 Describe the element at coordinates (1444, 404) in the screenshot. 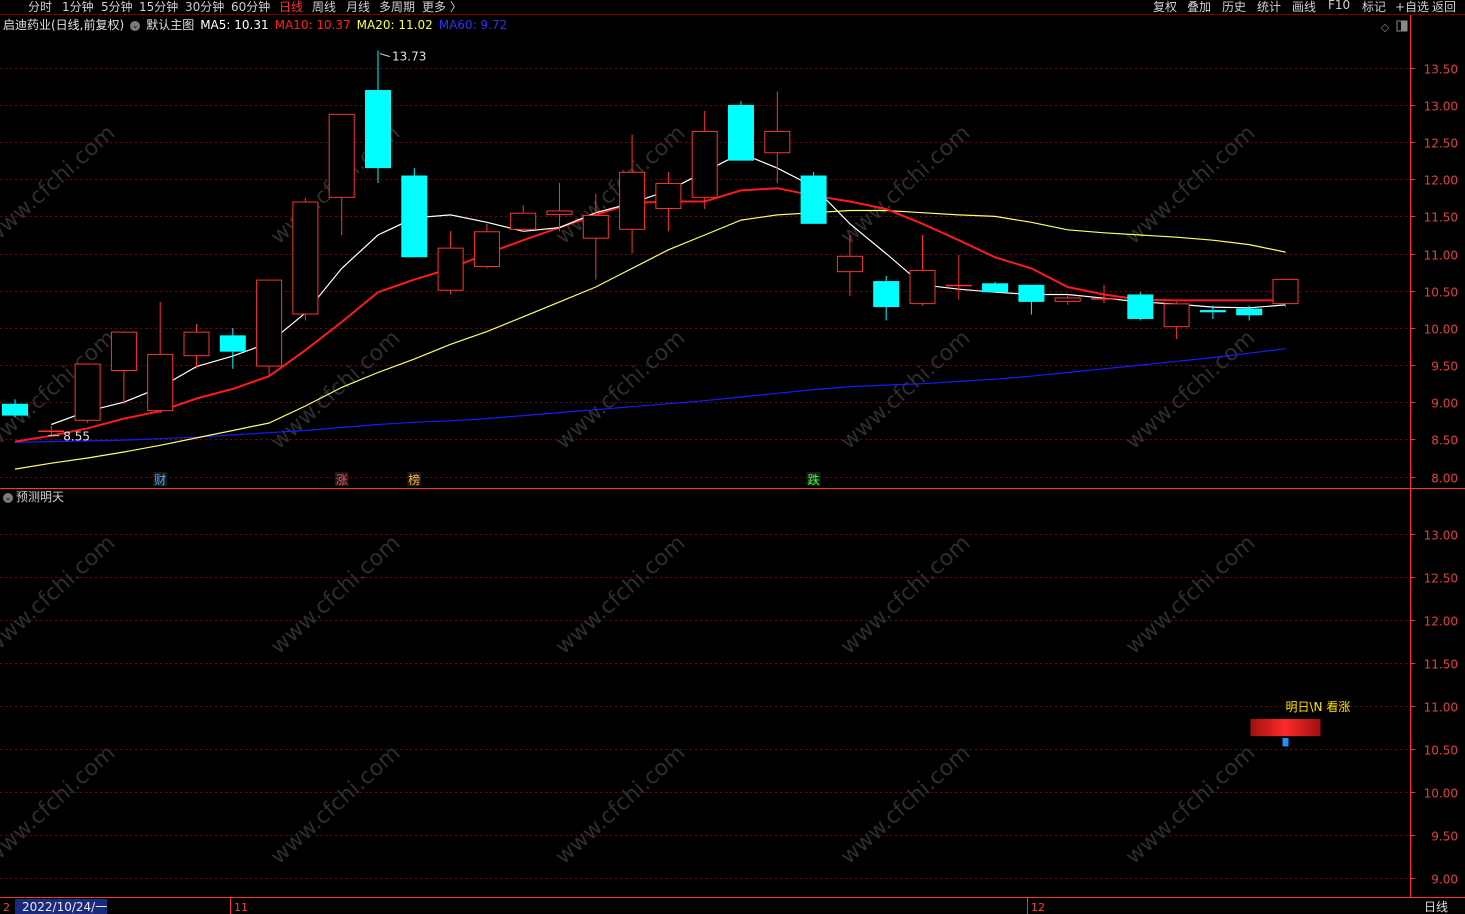

I see `price-tick-label: 9.00` at that location.